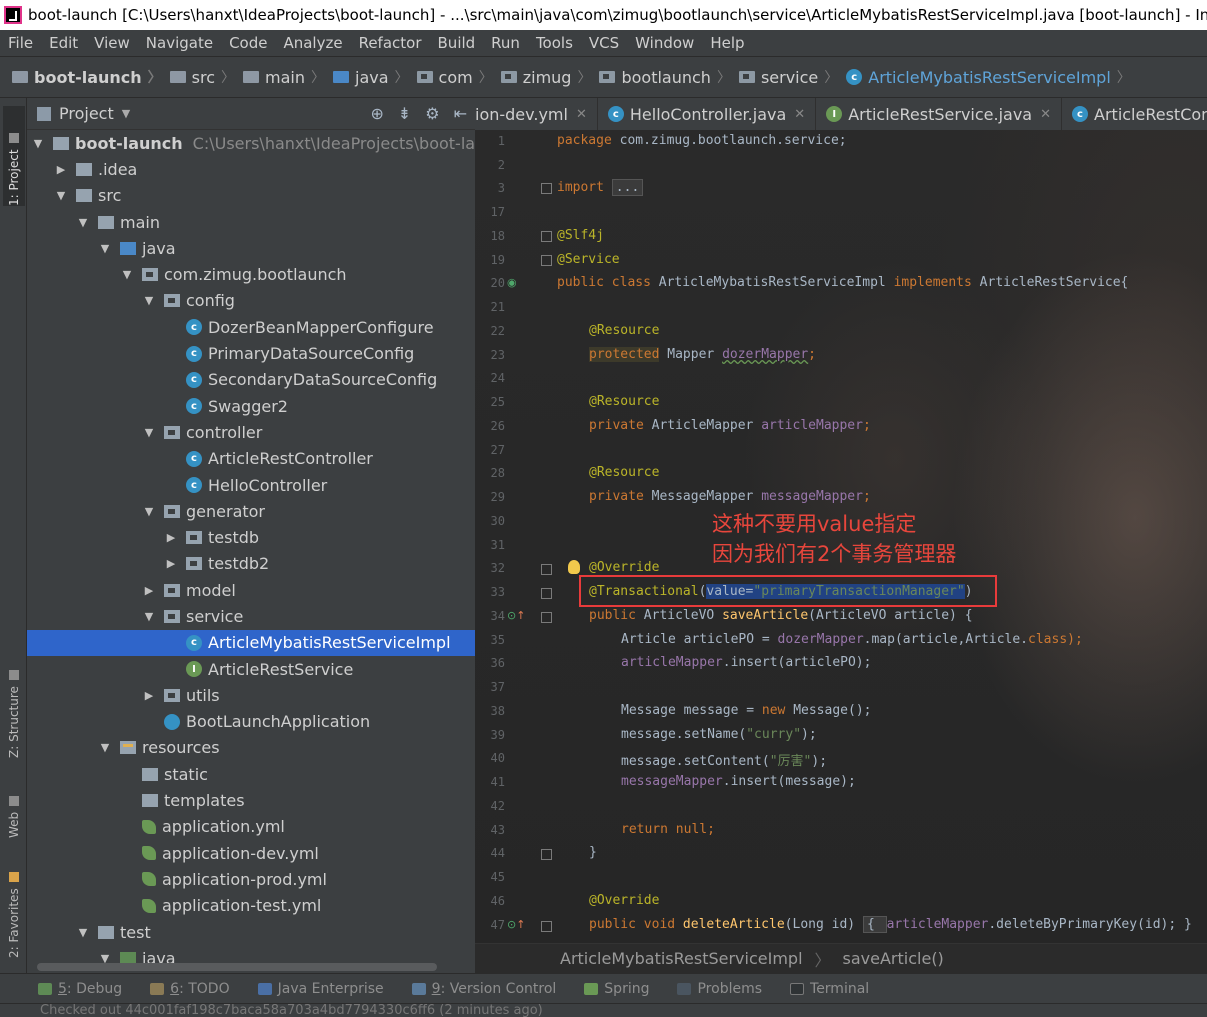  What do you see at coordinates (460, 113) in the screenshot?
I see `hide-panel-icon: ⇤` at bounding box center [460, 113].